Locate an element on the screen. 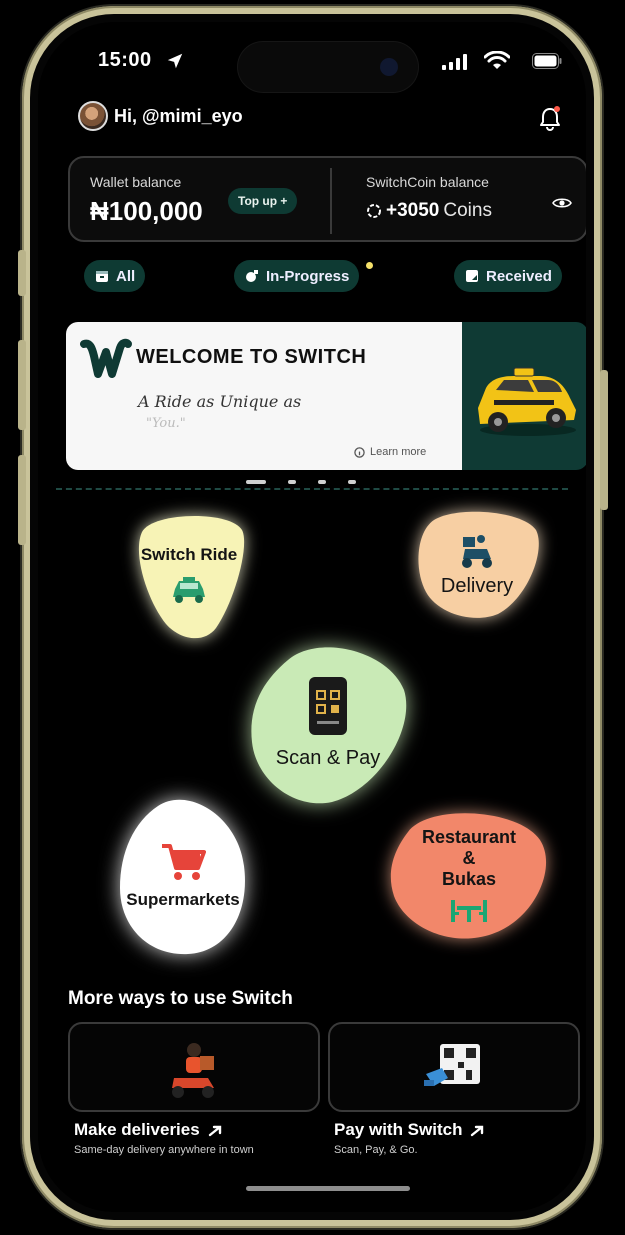 The image size is (625, 1235). supermarkets-label: Supermarkets is located at coordinates (183, 899).